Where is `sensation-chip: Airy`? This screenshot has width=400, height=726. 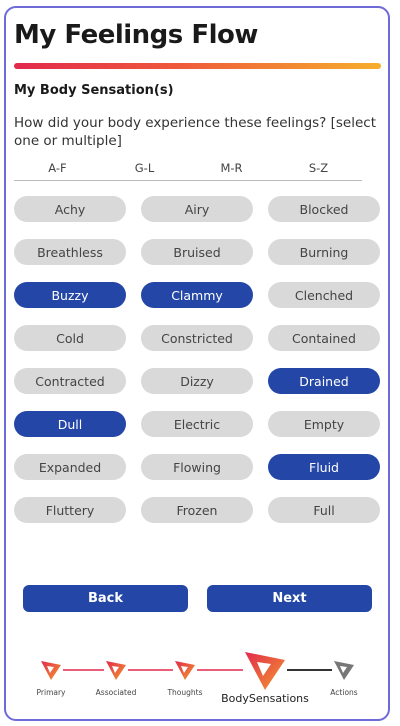 sensation-chip: Airy is located at coordinates (197, 209).